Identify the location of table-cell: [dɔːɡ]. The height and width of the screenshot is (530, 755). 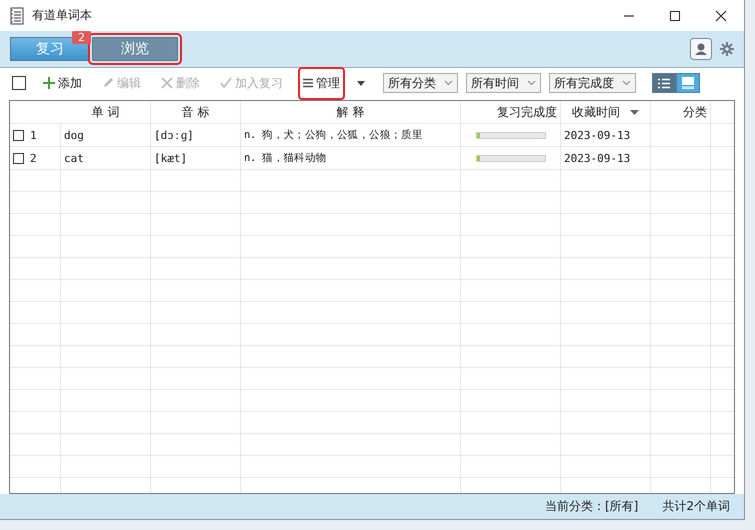
(174, 135).